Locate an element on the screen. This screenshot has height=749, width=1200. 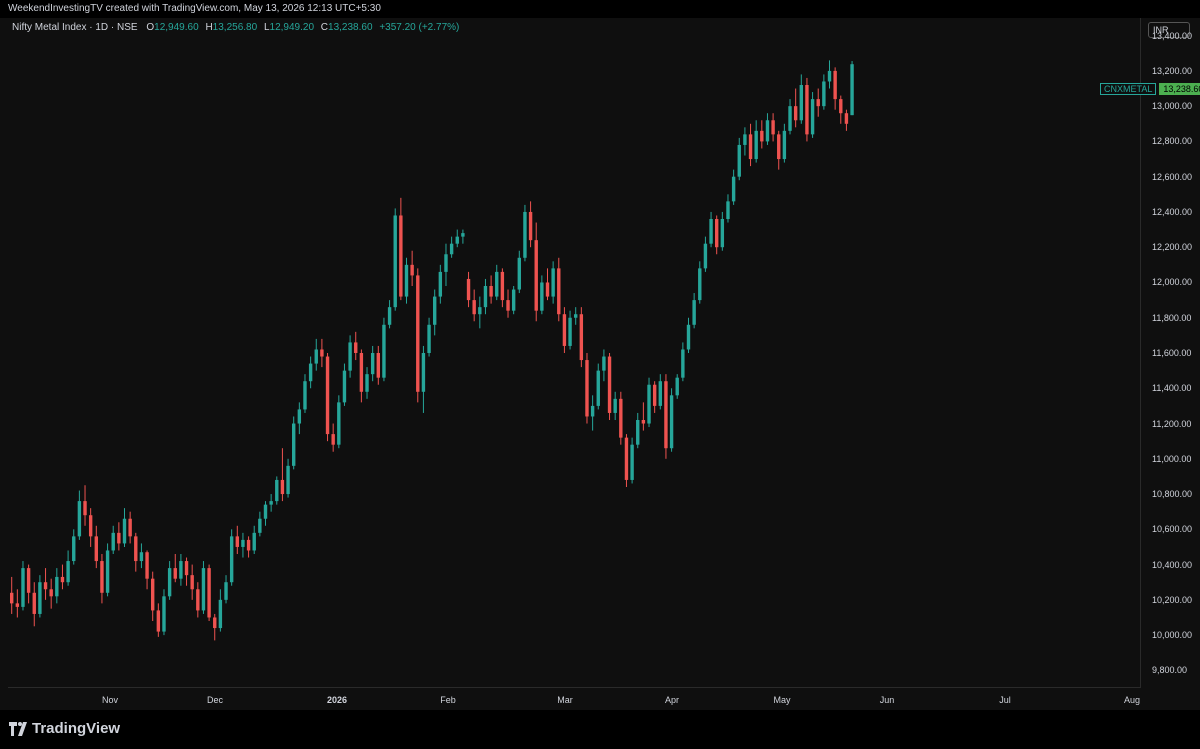
price-axis-tick: 11,000.00 is located at coordinates (1172, 458).